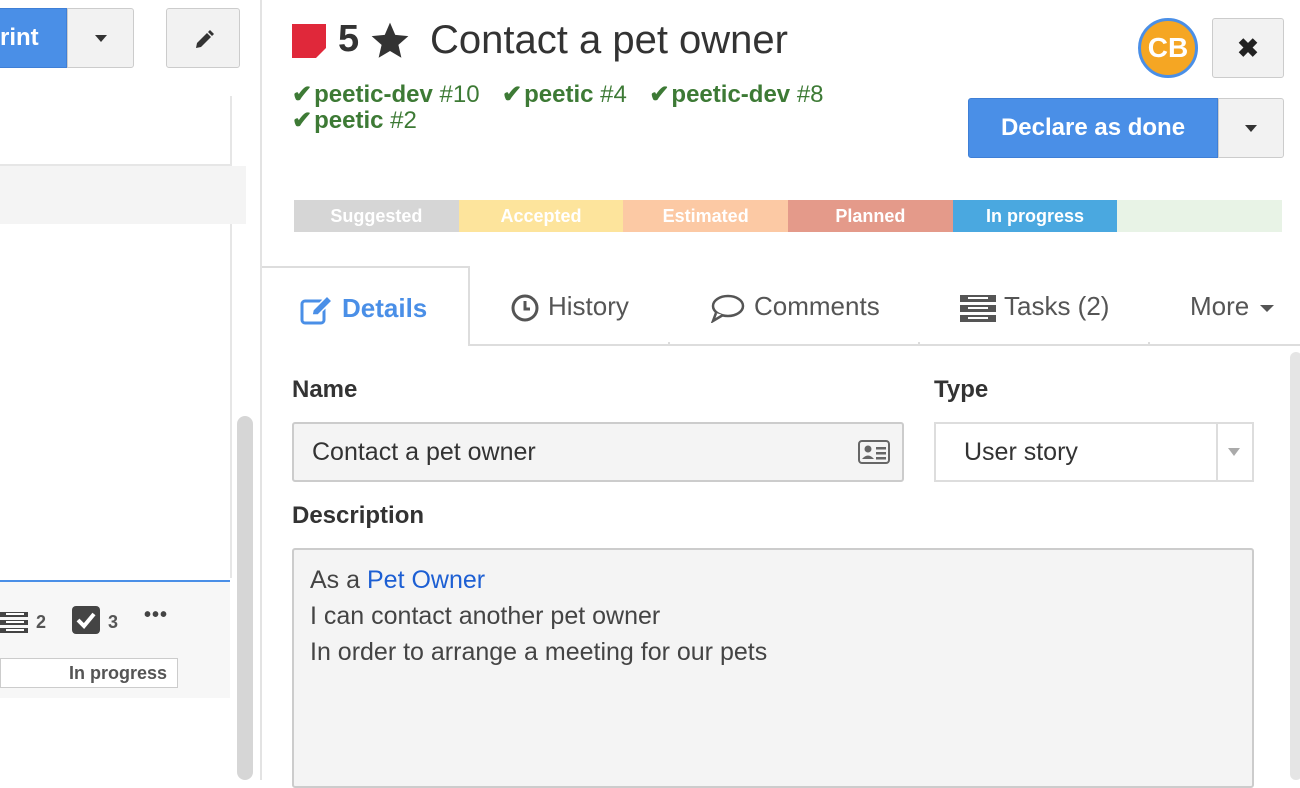 The width and height of the screenshot is (1300, 788). What do you see at coordinates (1248, 48) in the screenshot?
I see `close-button: ✖` at bounding box center [1248, 48].